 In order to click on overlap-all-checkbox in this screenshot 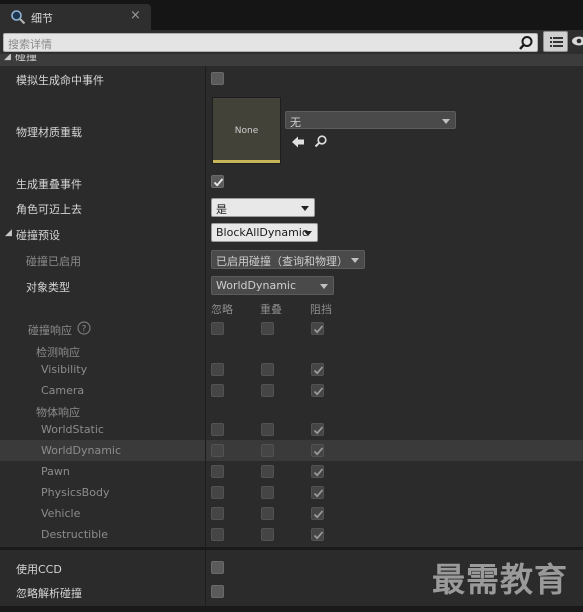, I will do `click(267, 328)`.